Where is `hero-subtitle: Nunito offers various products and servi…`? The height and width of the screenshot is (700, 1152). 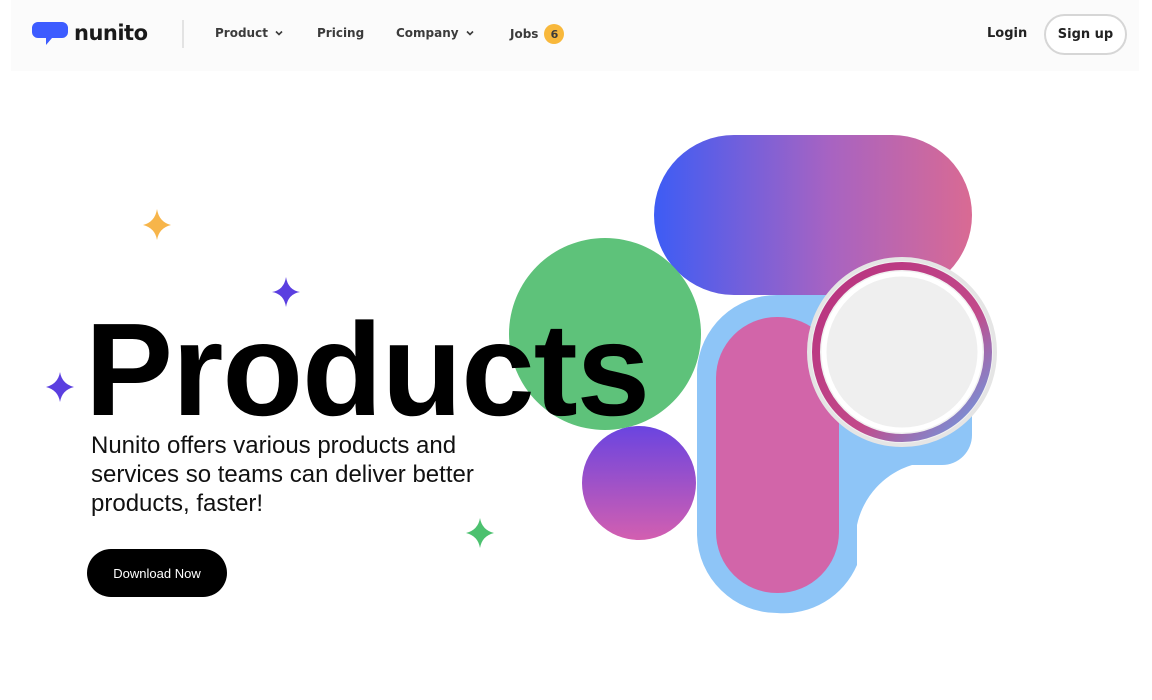 hero-subtitle: Nunito offers various products and servi… is located at coordinates (282, 474).